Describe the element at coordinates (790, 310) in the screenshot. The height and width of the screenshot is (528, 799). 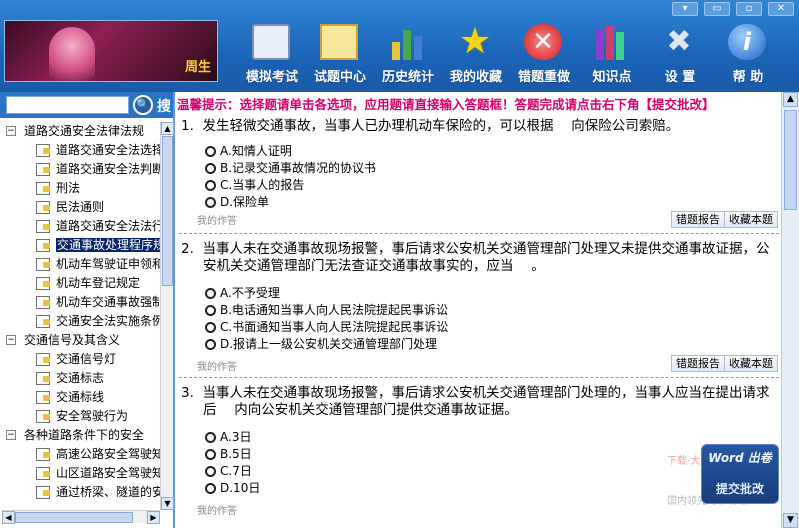
I see `question-scrollbar: ▲ ▼` at that location.